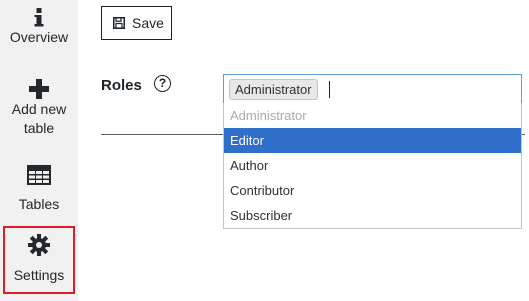 The height and width of the screenshot is (301, 529). I want to click on floppy-disk-icon, so click(119, 23).